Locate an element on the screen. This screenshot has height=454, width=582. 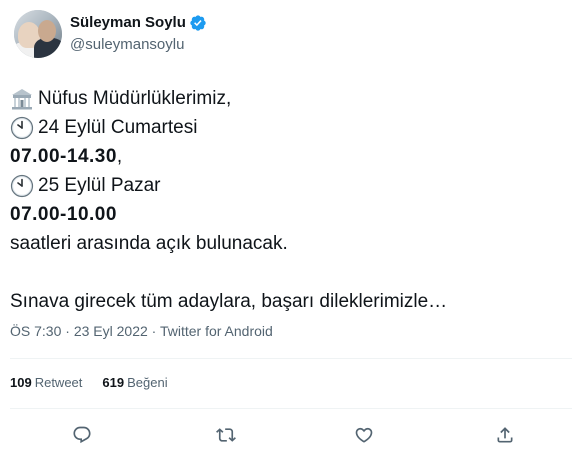
tweet-line-text: 07.00-14.30 is located at coordinates (63, 156).